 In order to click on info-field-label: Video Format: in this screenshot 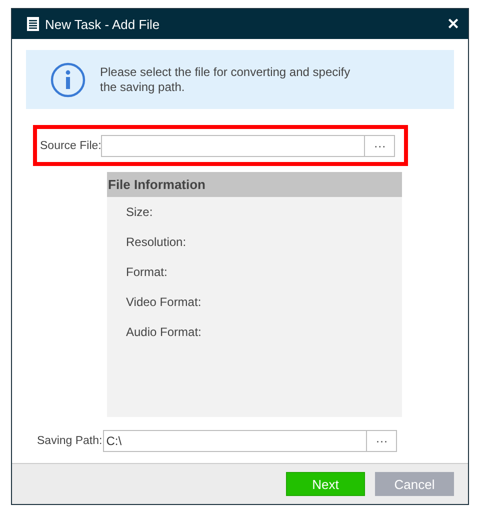, I will do `click(163, 302)`.